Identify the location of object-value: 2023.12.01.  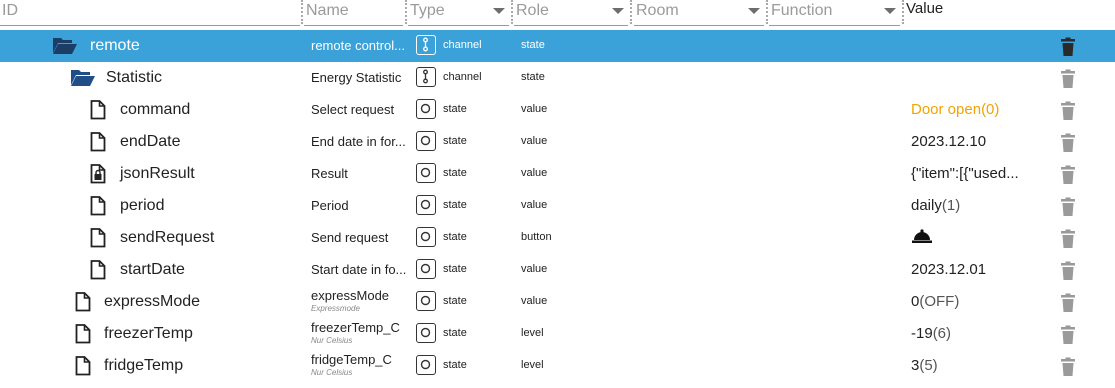
(948, 269).